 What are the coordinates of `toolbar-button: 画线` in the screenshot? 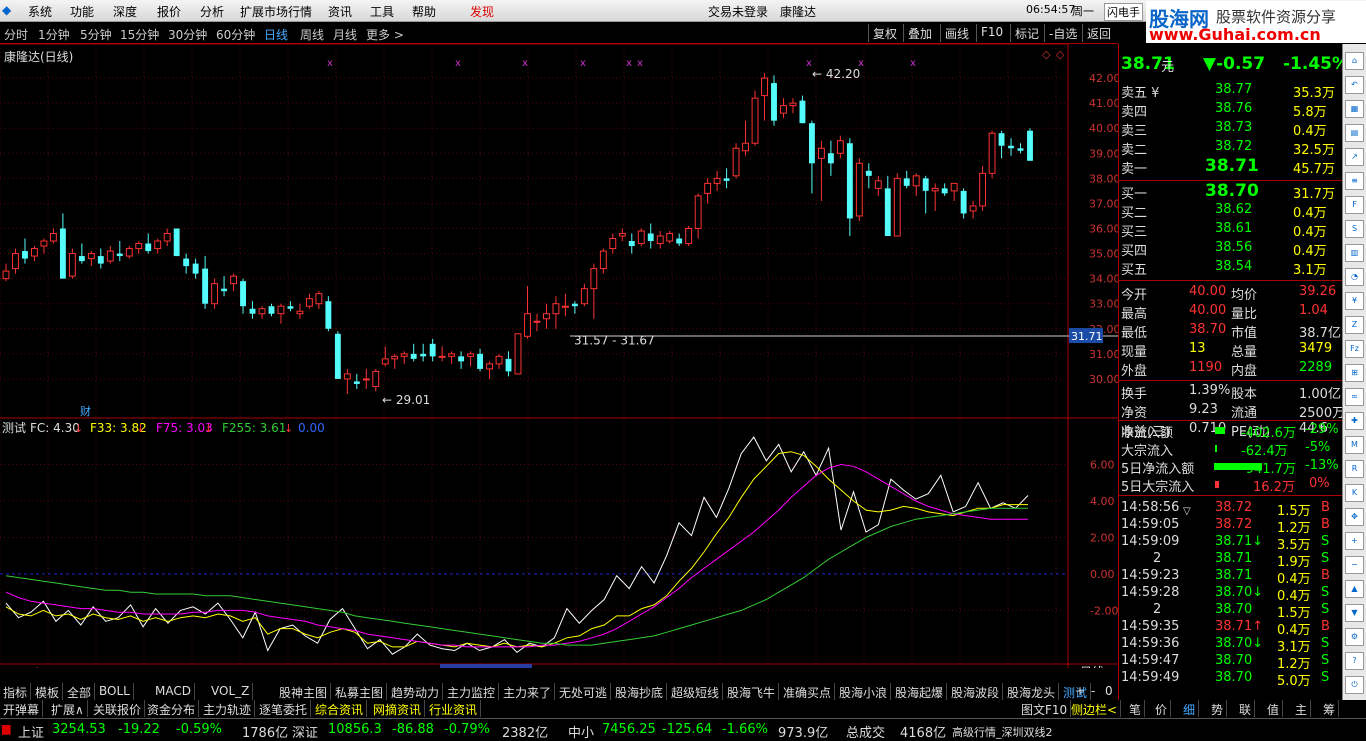 It's located at (956, 33).